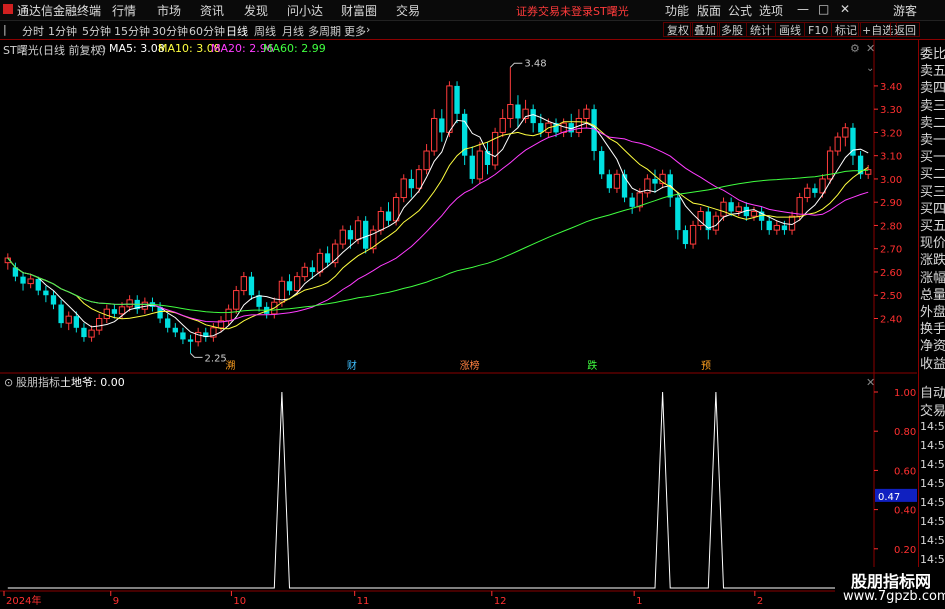  I want to click on tick-time: 14:53, so click(932, 426).